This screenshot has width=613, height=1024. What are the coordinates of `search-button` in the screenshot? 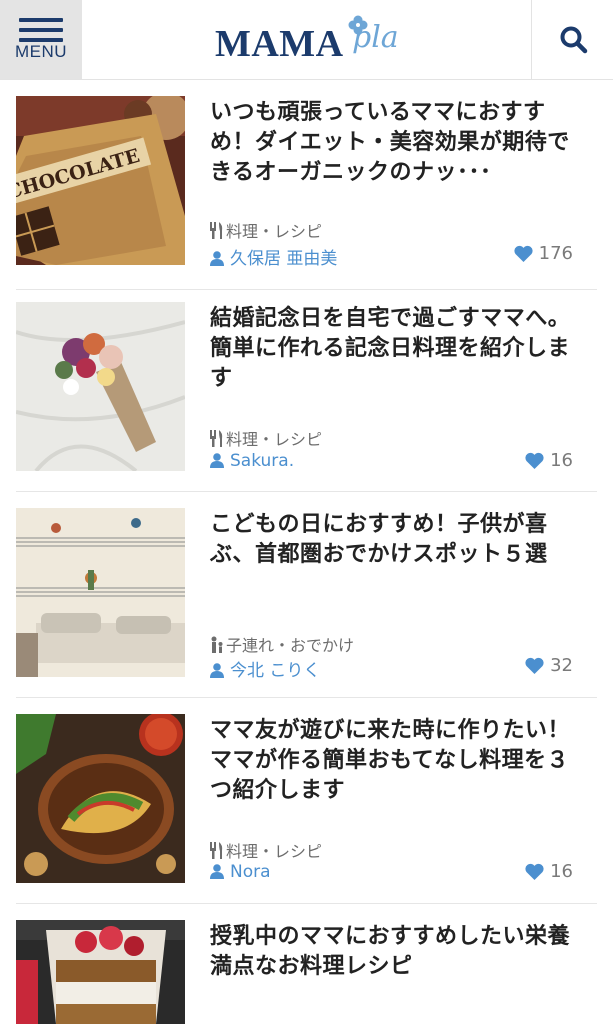 It's located at (572, 39).